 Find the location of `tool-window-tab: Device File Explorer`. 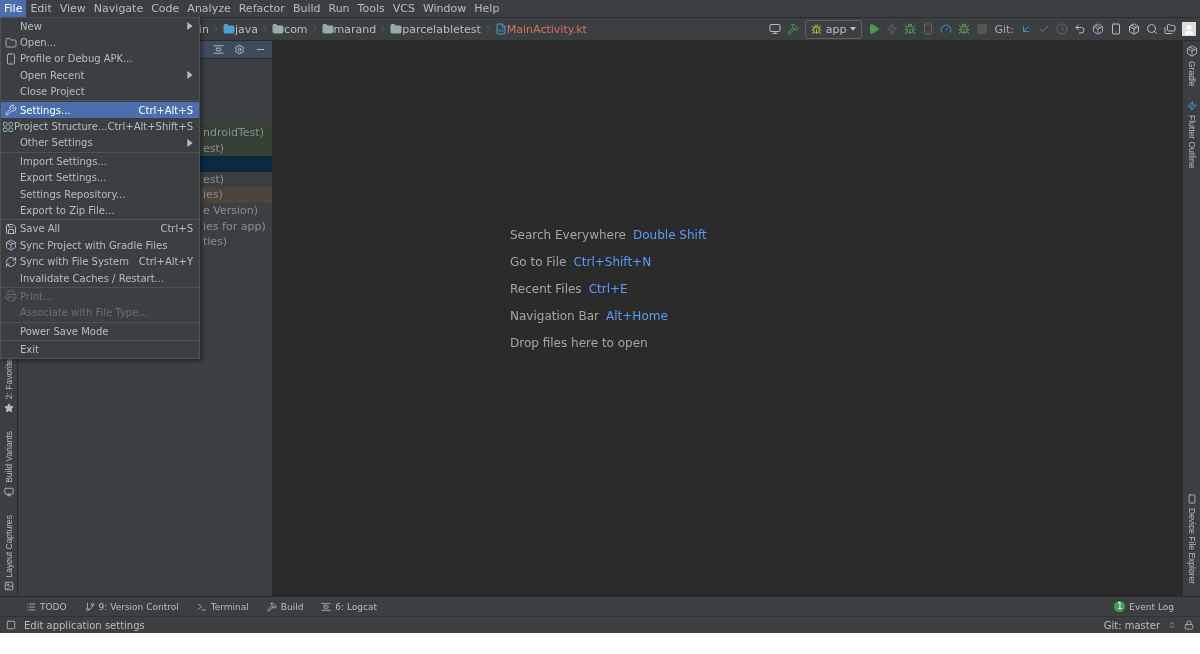

tool-window-tab: Device File Explorer is located at coordinates (1191, 545).